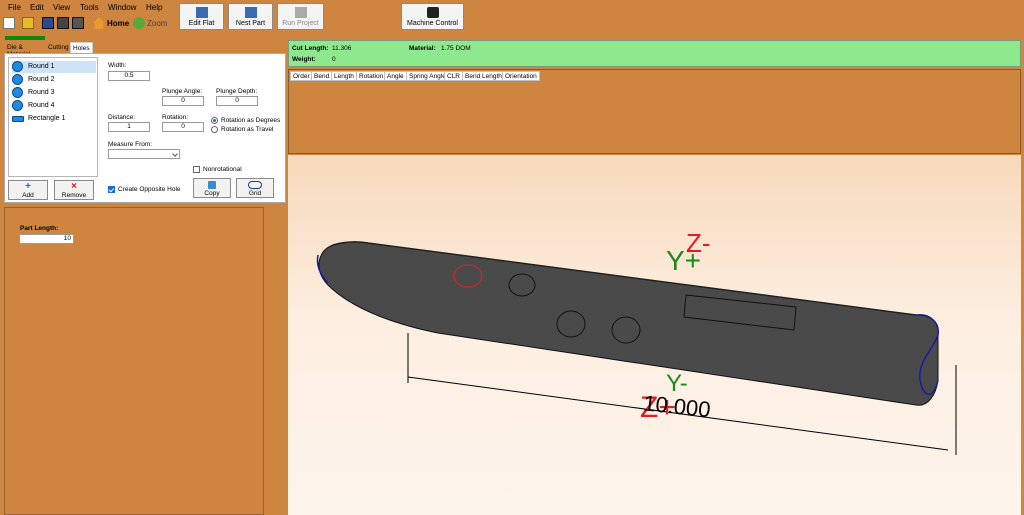  Describe the element at coordinates (222, 169) in the screenshot. I see `nonrotational-label: Nonrotational` at that location.